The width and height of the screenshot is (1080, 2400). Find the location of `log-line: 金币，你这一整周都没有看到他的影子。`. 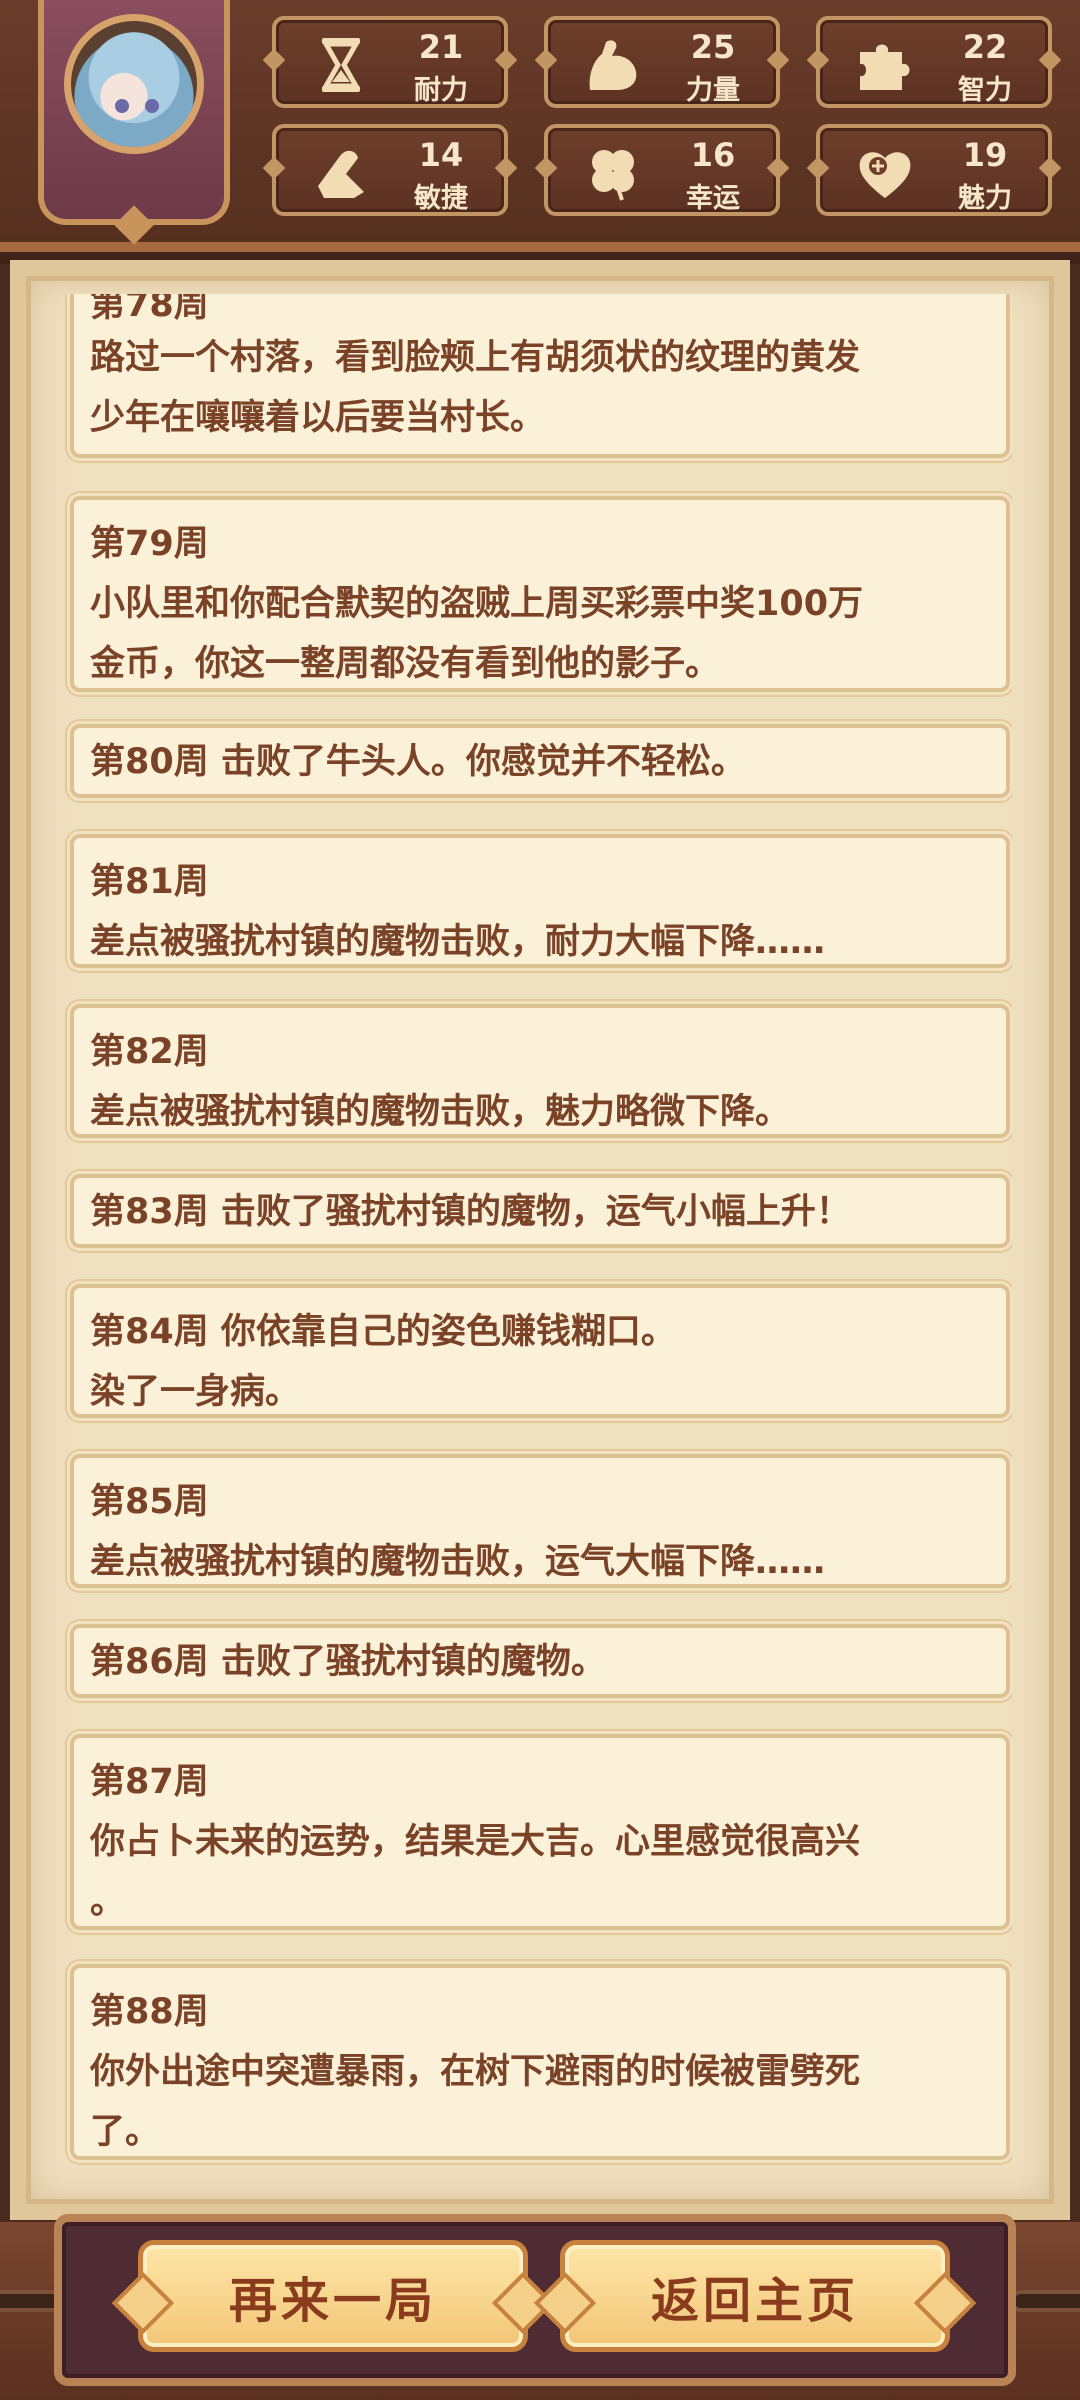

log-line: 金币，你这一整周都没有看到他的影子。 is located at coordinates (405, 664).